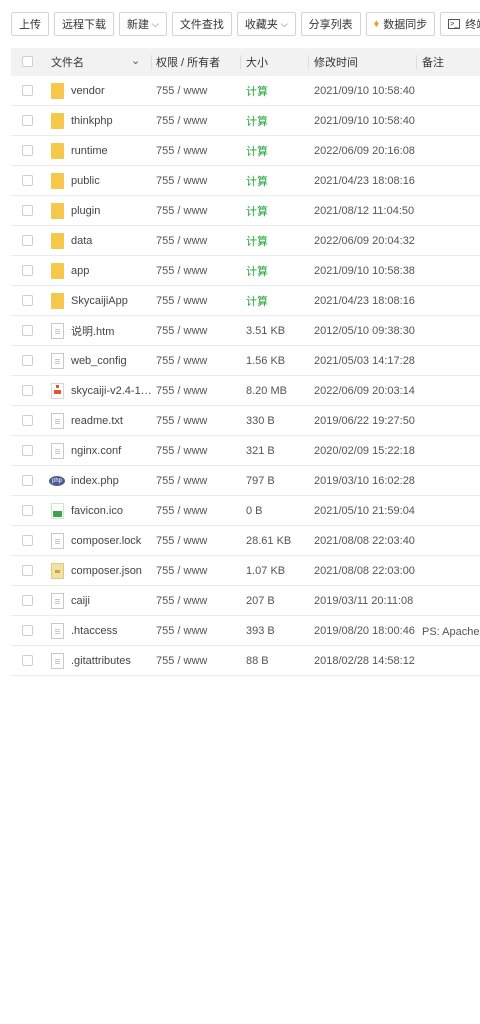 This screenshot has width=480, height=1024. Describe the element at coordinates (143, 24) in the screenshot. I see `new-button: 新建 ⌵` at that location.